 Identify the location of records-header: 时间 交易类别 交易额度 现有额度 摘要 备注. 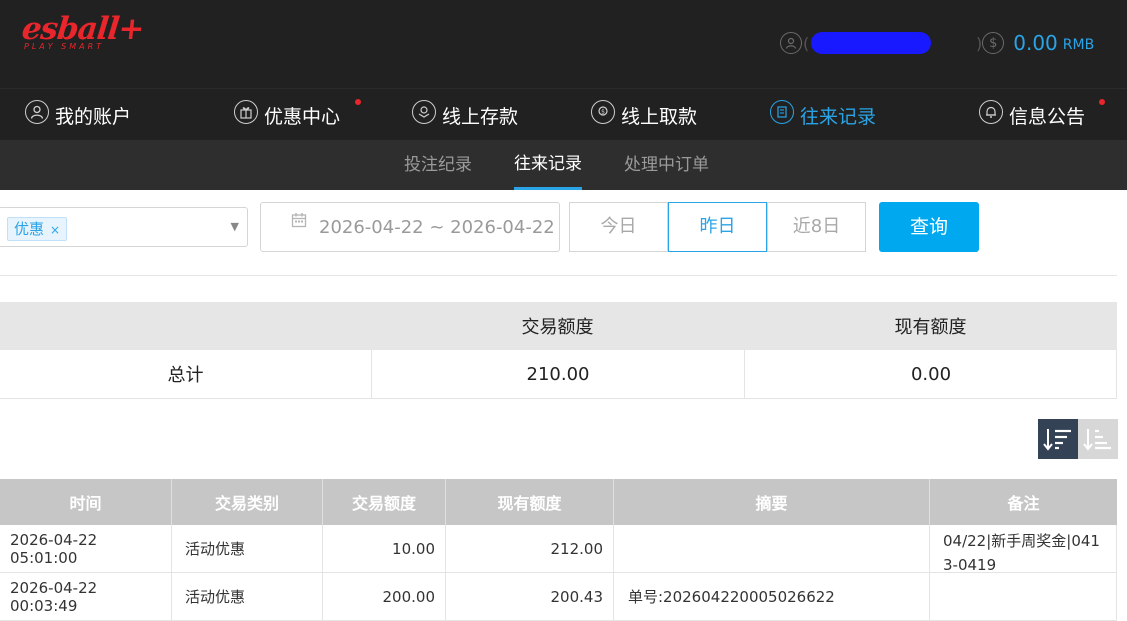
(558, 502).